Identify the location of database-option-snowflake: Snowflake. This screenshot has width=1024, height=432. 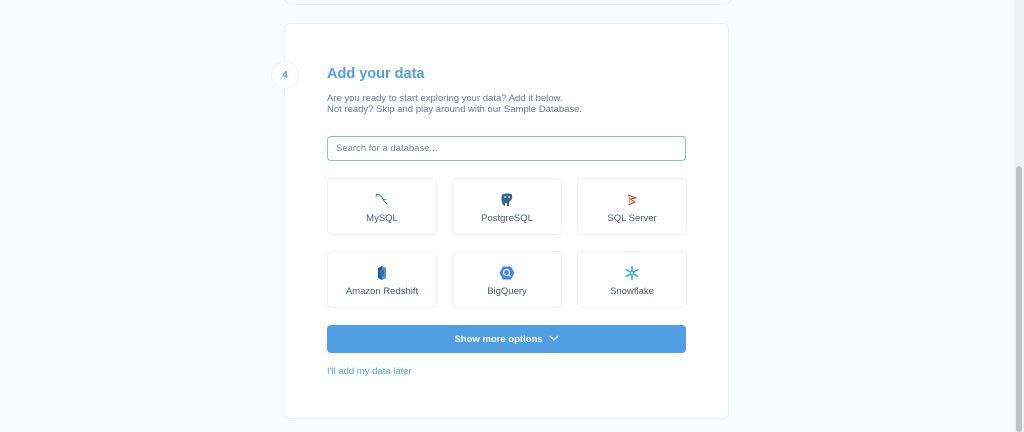
(632, 279).